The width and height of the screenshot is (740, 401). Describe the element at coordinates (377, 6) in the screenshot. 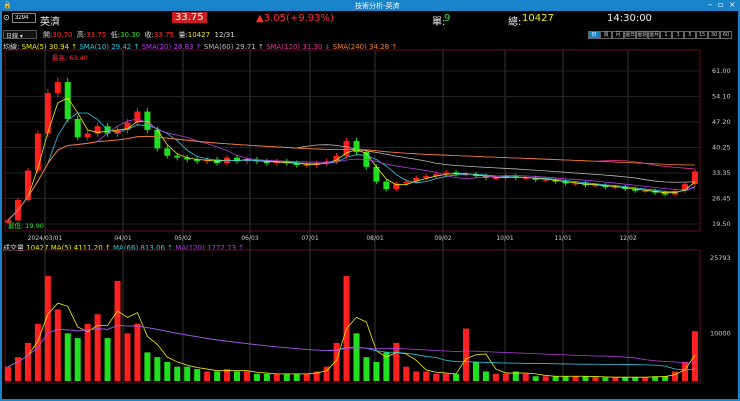

I see `window-title: 技術分析-英濟` at that location.